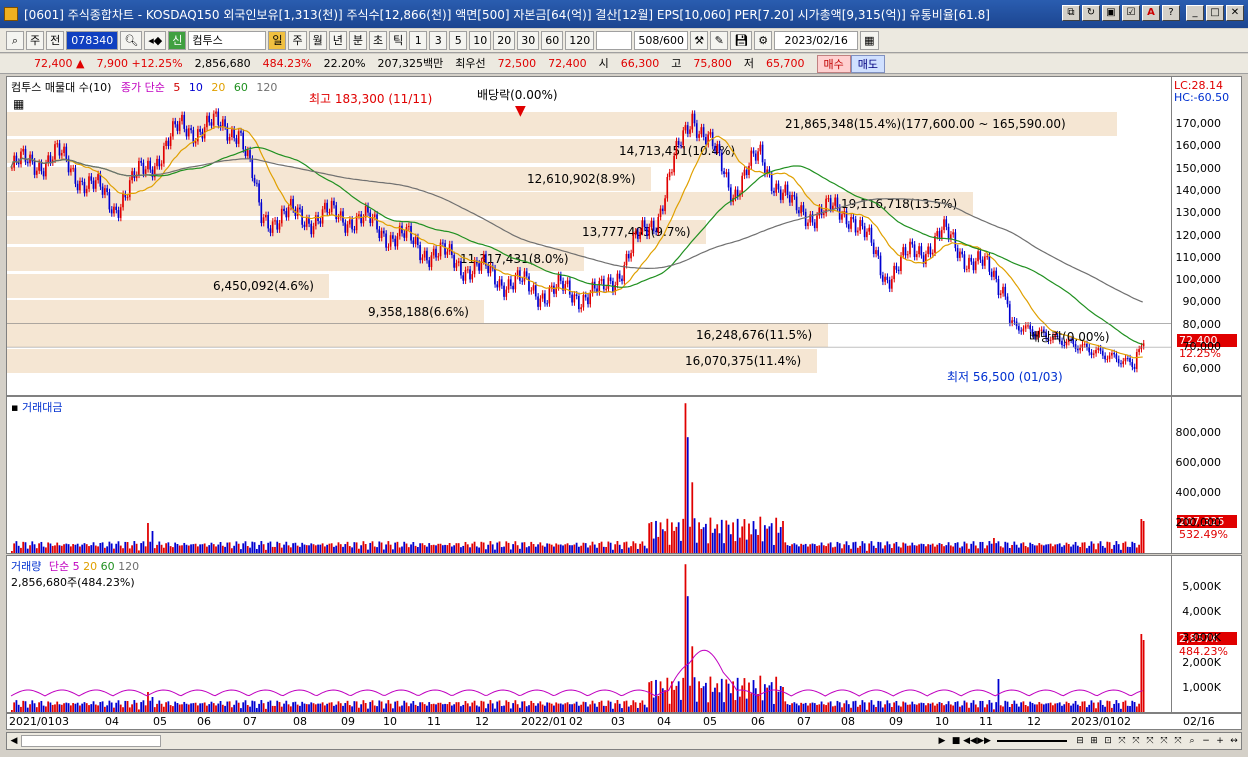 The image size is (1248, 757). I want to click on stock-code-input: 078340, so click(92, 40).